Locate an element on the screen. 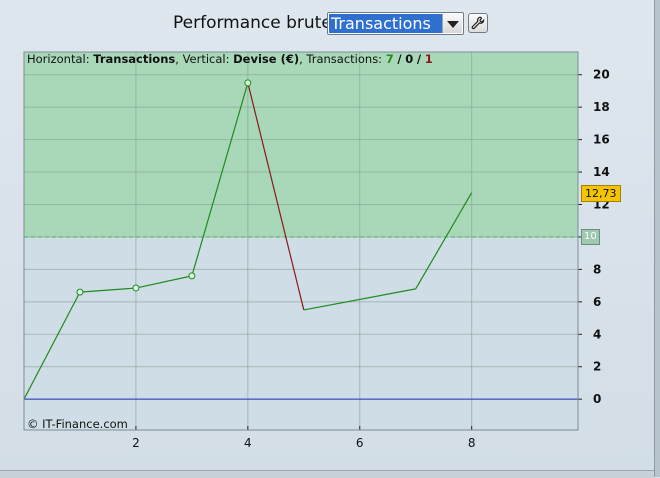 Image resolution: width=660 pixels, height=478 pixels. y-tick-label: 16 is located at coordinates (601, 140).